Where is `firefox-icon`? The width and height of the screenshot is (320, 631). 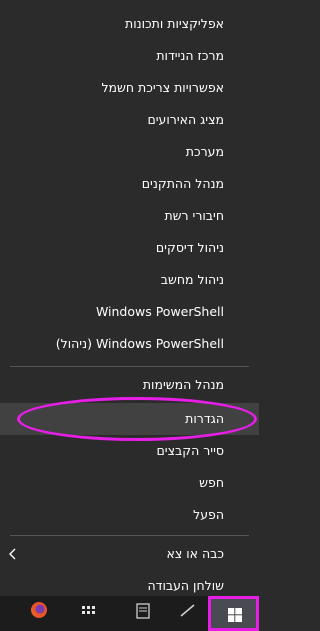 firefox-icon is located at coordinates (39, 613).